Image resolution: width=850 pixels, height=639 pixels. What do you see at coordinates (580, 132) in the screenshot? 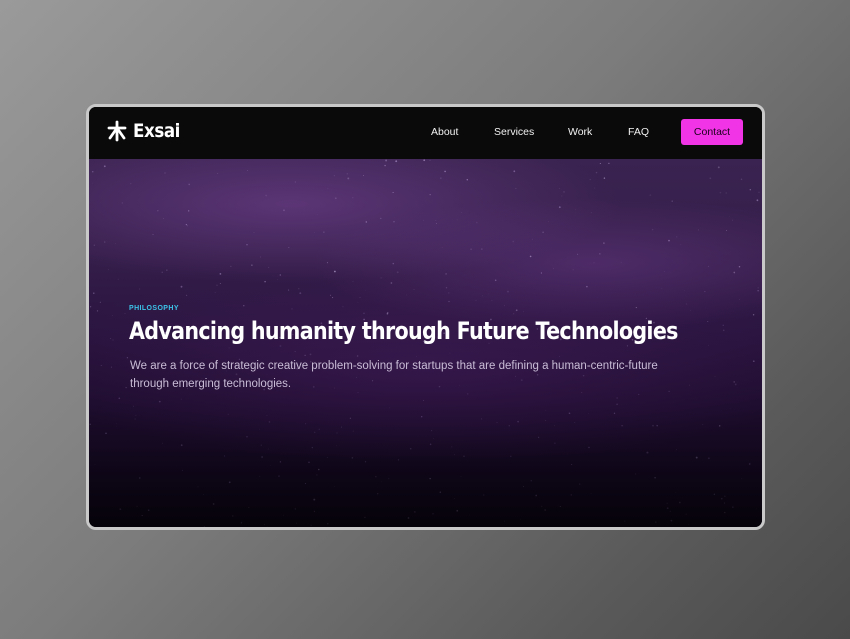
I see `nav-link-work: Work` at bounding box center [580, 132].